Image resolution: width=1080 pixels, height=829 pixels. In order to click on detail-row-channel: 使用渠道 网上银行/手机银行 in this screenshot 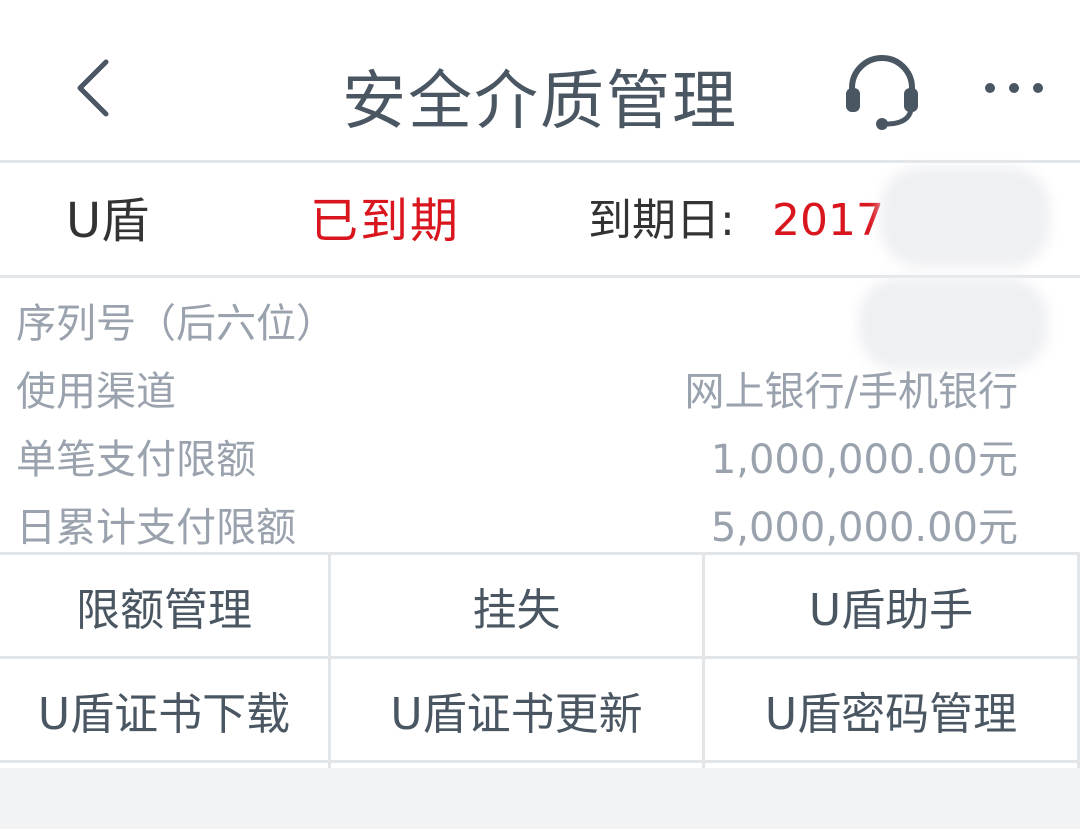, I will do `click(540, 390)`.